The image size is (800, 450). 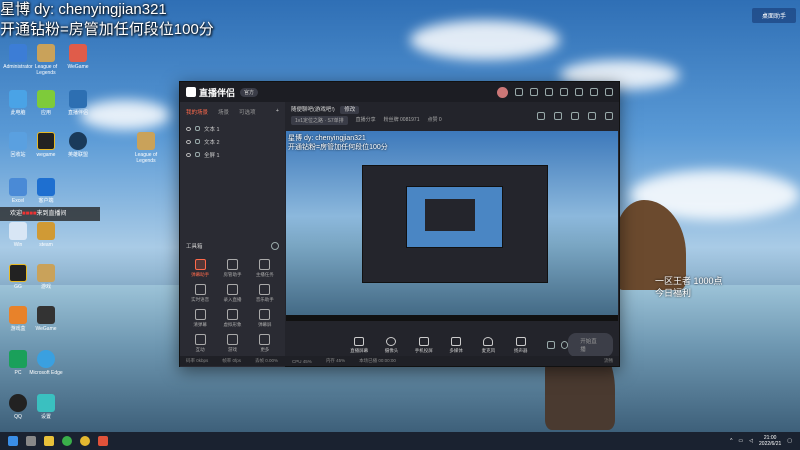 What do you see at coordinates (265, 343) in the screenshot?
I see `tool-more: 更多` at bounding box center [265, 343].